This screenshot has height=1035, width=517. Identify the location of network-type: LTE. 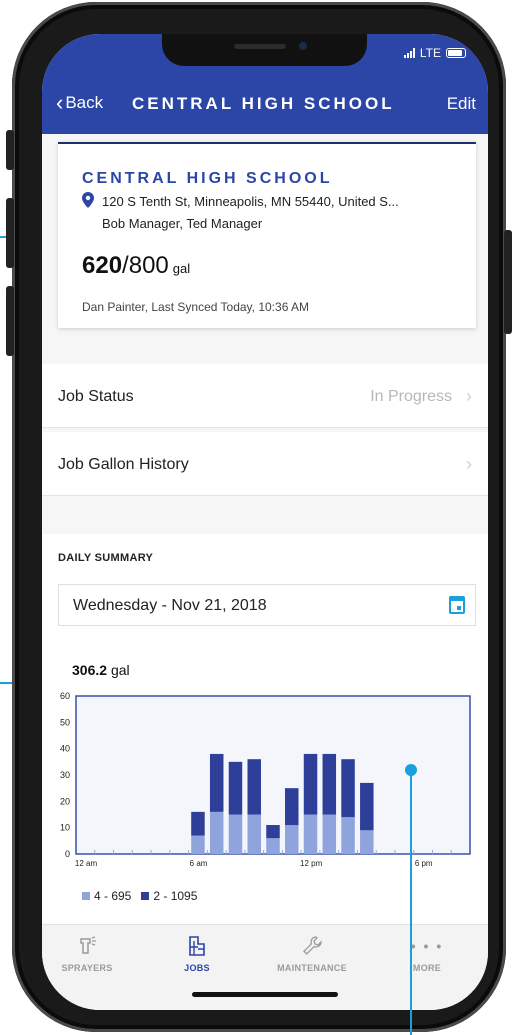
(430, 53).